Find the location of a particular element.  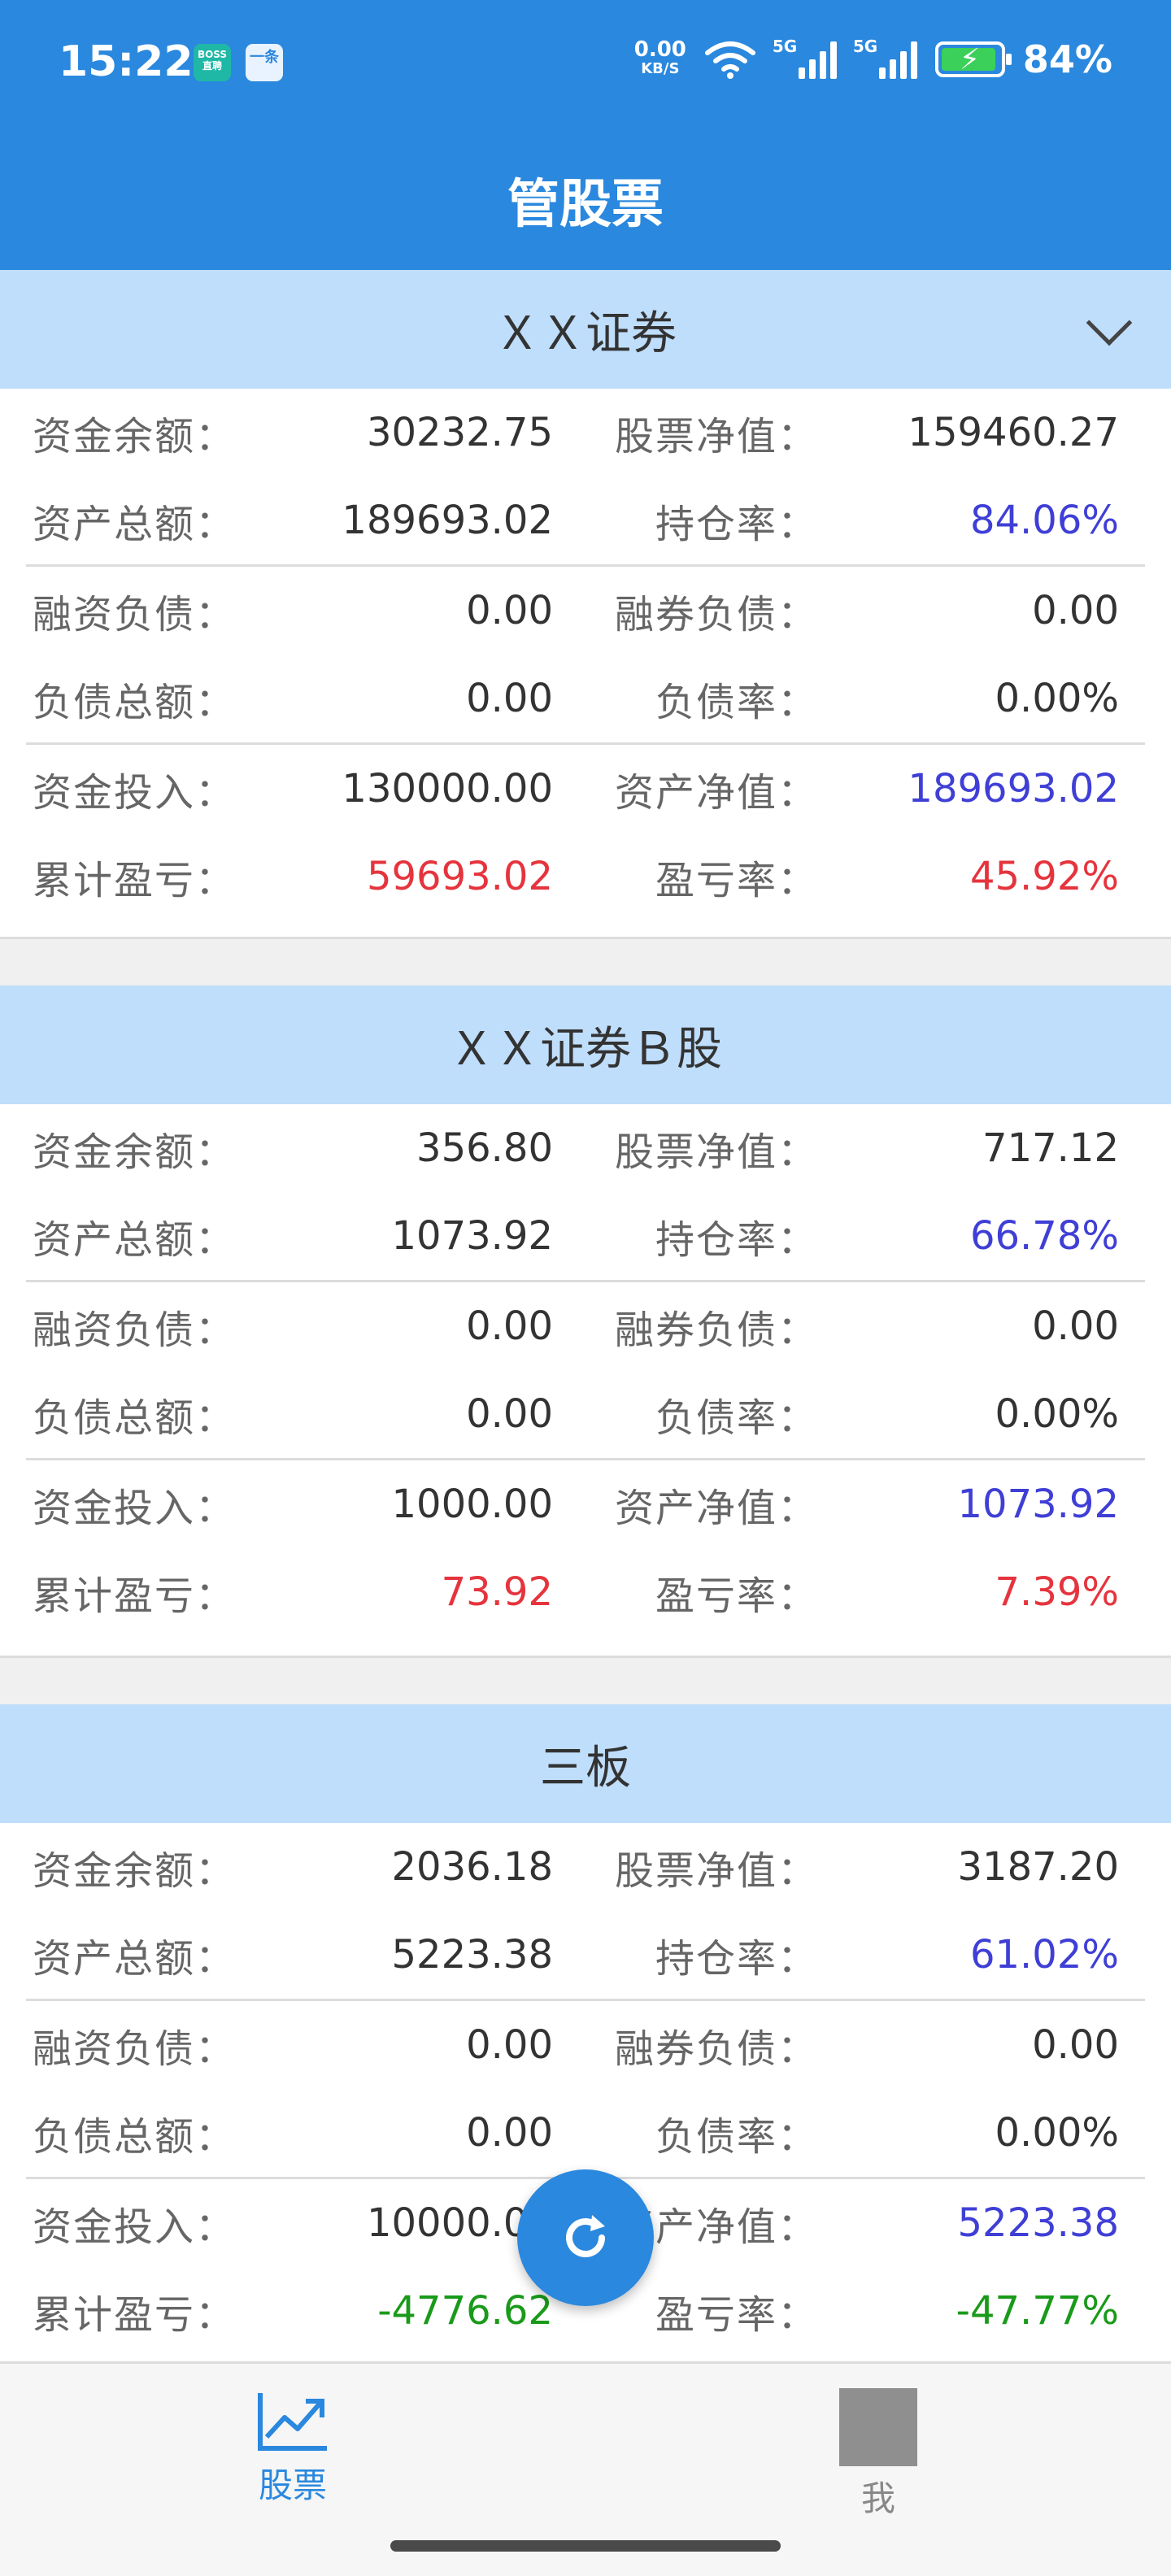

value-position-ratio: 61.02% is located at coordinates (1044, 1955).